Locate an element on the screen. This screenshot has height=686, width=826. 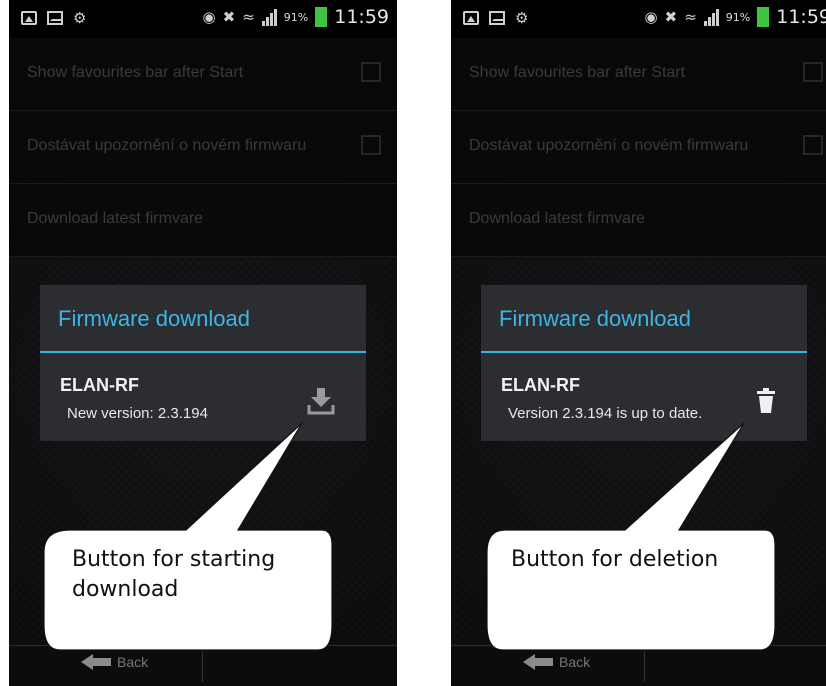
callout-line: Button for starting is located at coordinates (174, 559).